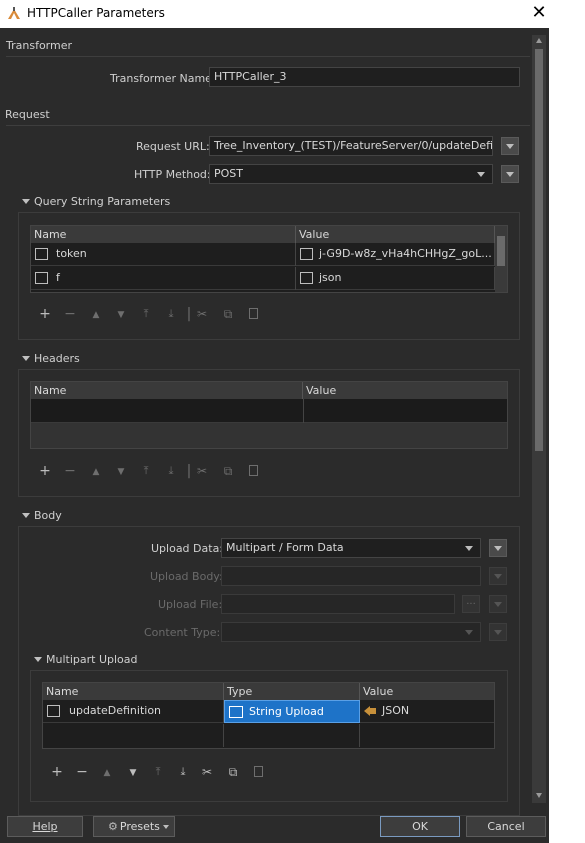  Describe the element at coordinates (236, 712) in the screenshot. I see `string-upload-icon` at that location.